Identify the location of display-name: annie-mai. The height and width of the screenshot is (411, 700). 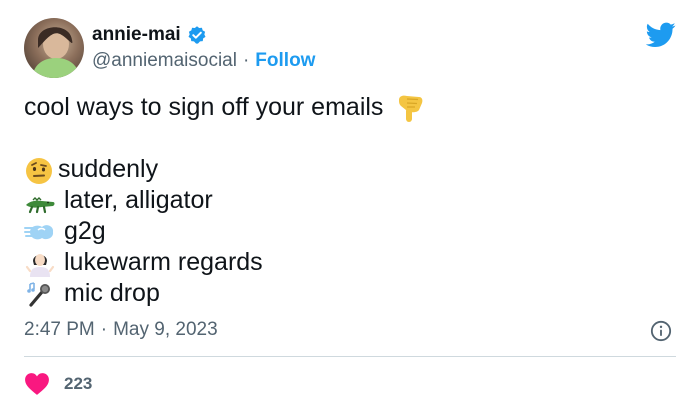
(136, 35).